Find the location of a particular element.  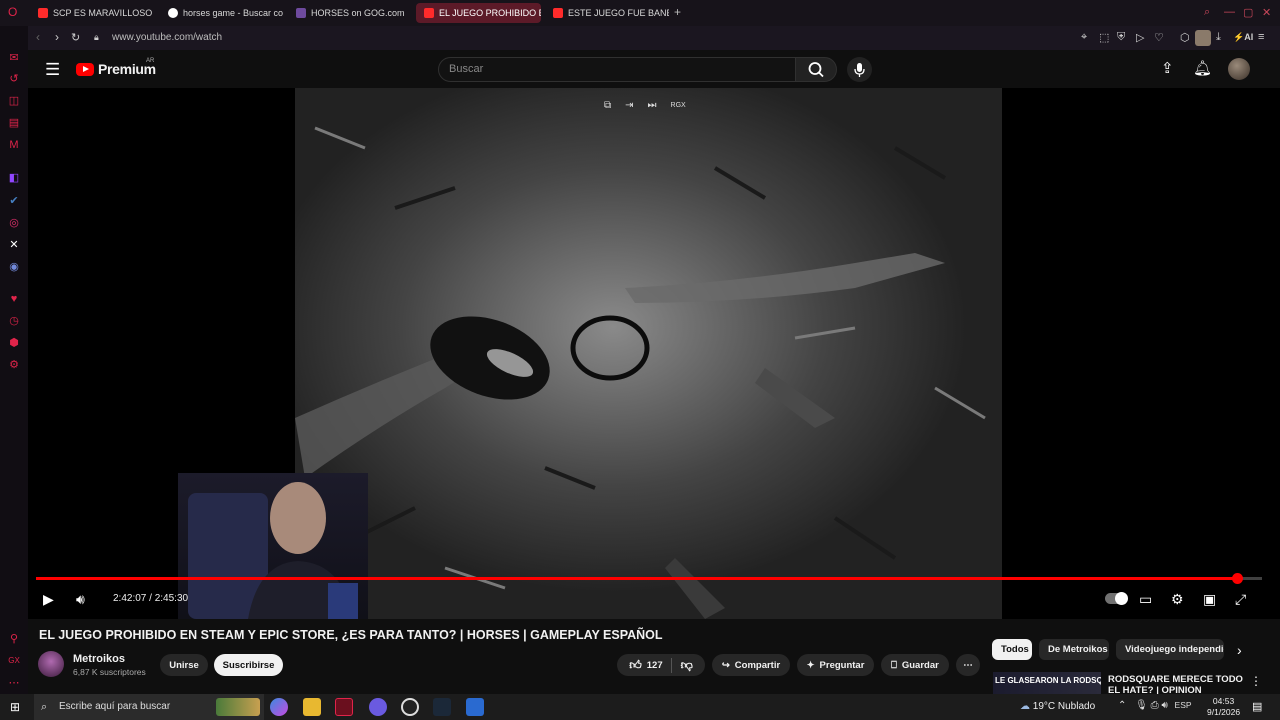

url-field: www.youtube.com/watch is located at coordinates (167, 37).